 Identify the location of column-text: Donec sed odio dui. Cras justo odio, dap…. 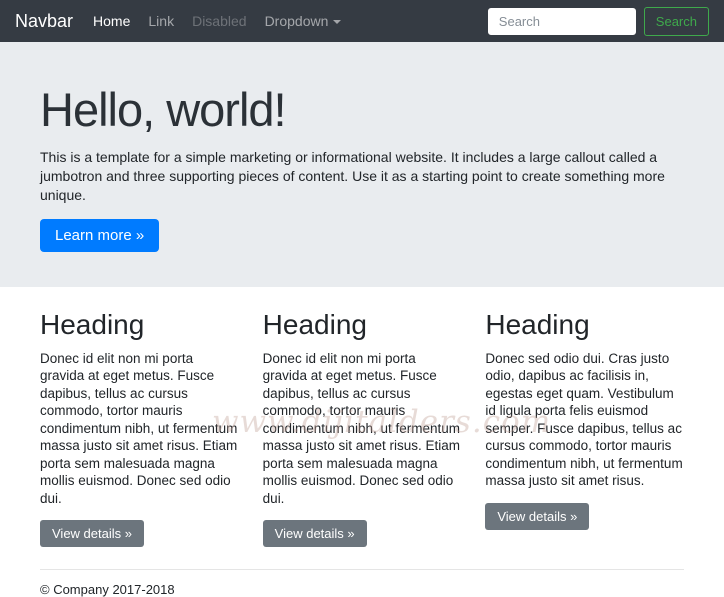
(584, 419).